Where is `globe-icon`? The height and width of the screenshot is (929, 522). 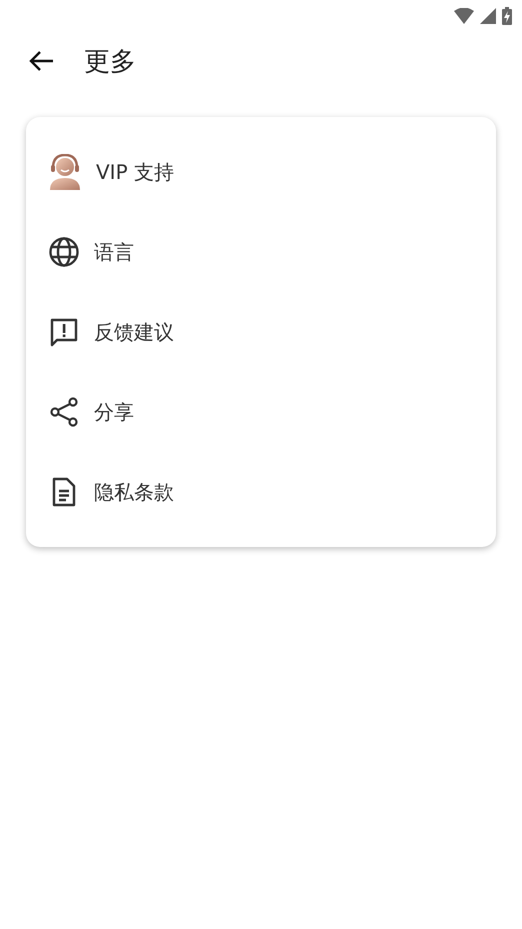 globe-icon is located at coordinates (64, 252).